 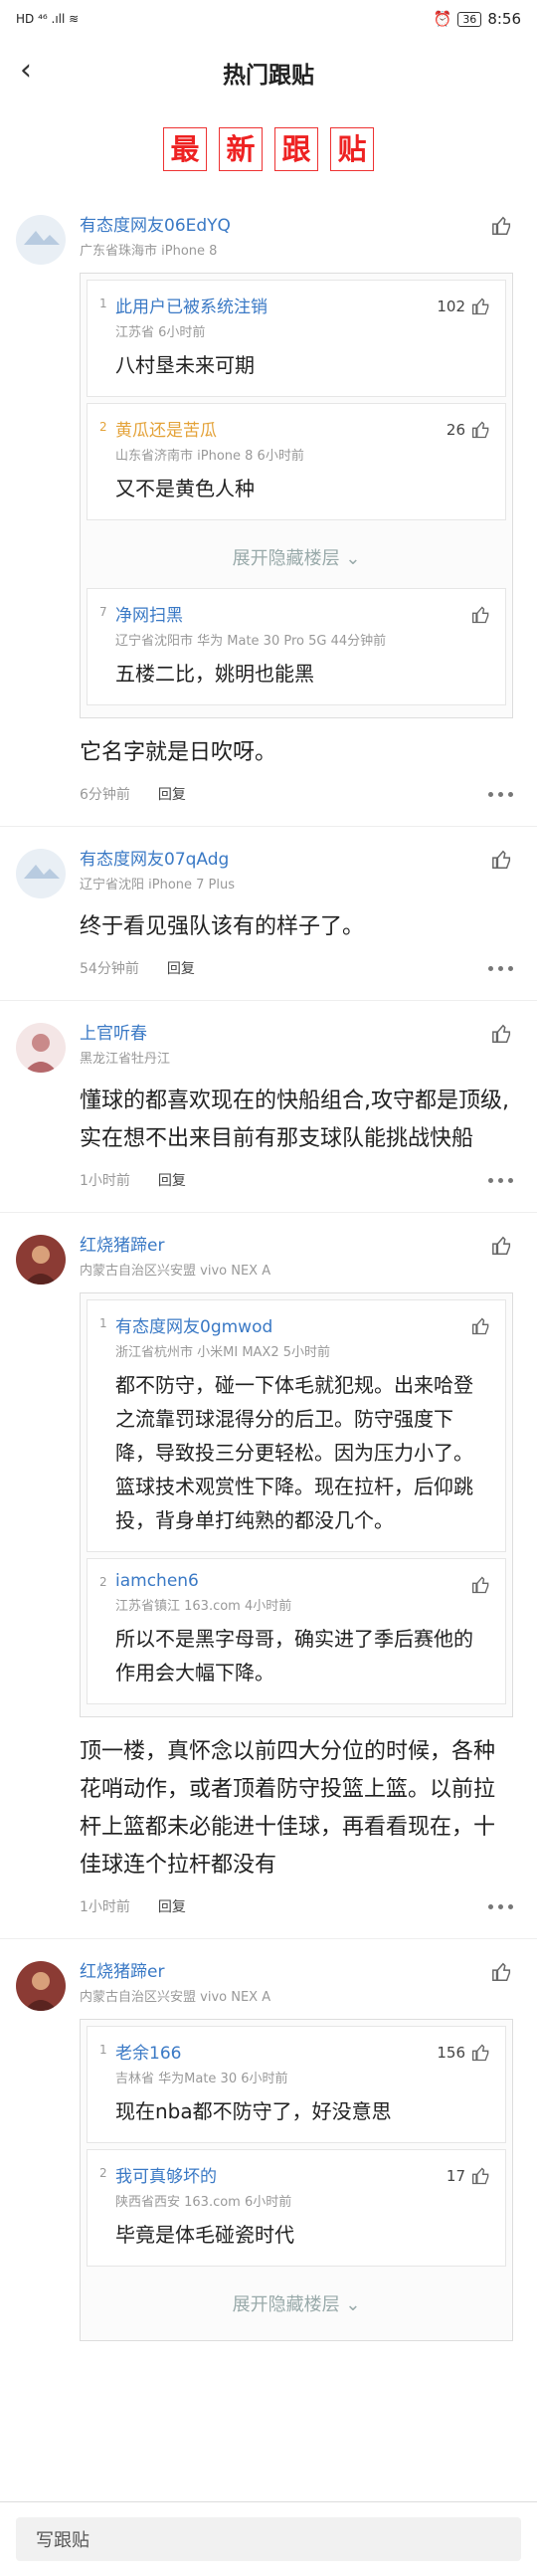 I want to click on quoted-username: 净网扫黑, so click(x=303, y=613).